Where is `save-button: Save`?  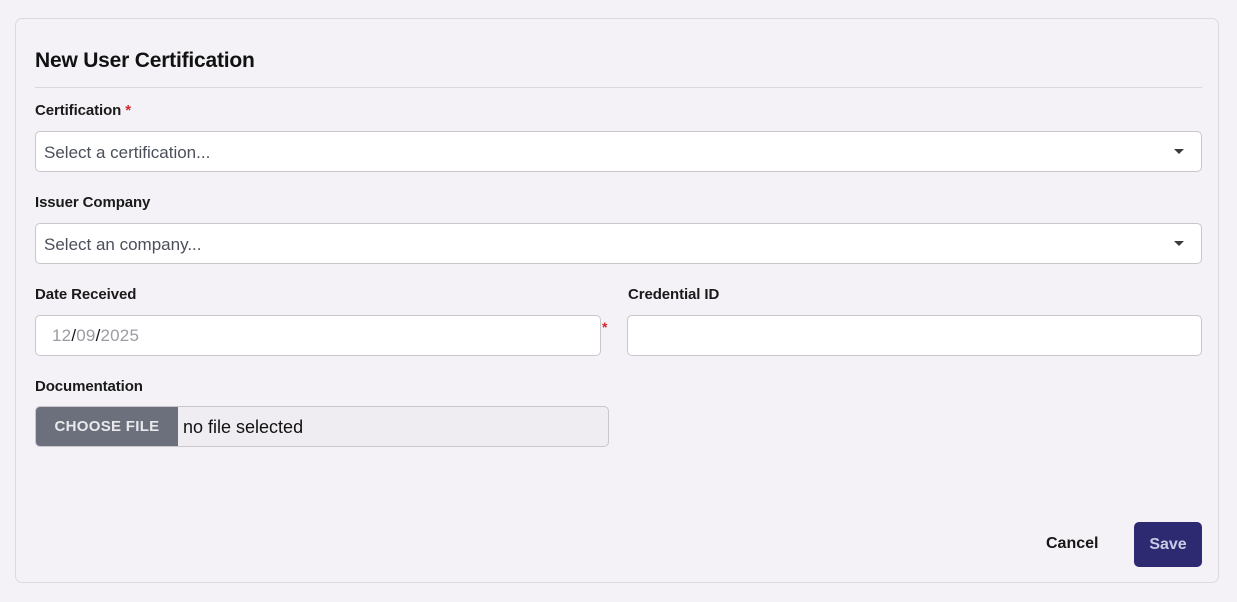
save-button: Save is located at coordinates (1168, 544).